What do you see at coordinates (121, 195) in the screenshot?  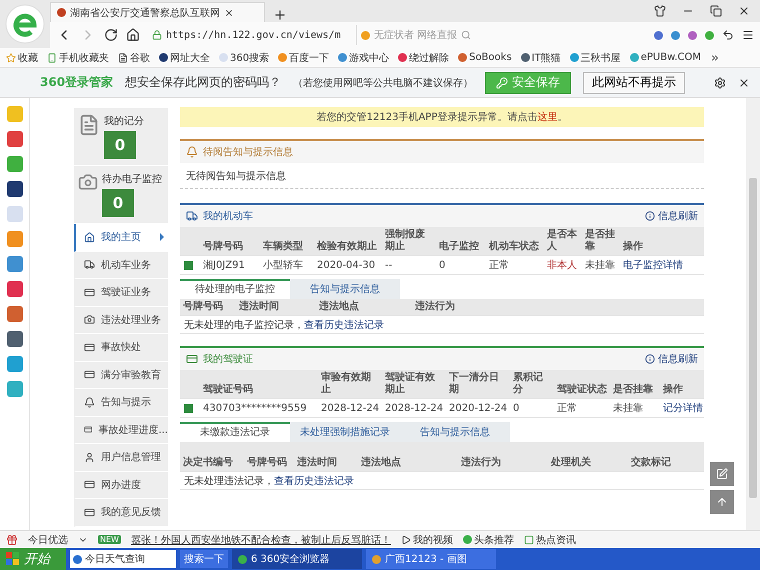 I see `summary-card: 待办电子监控 0` at bounding box center [121, 195].